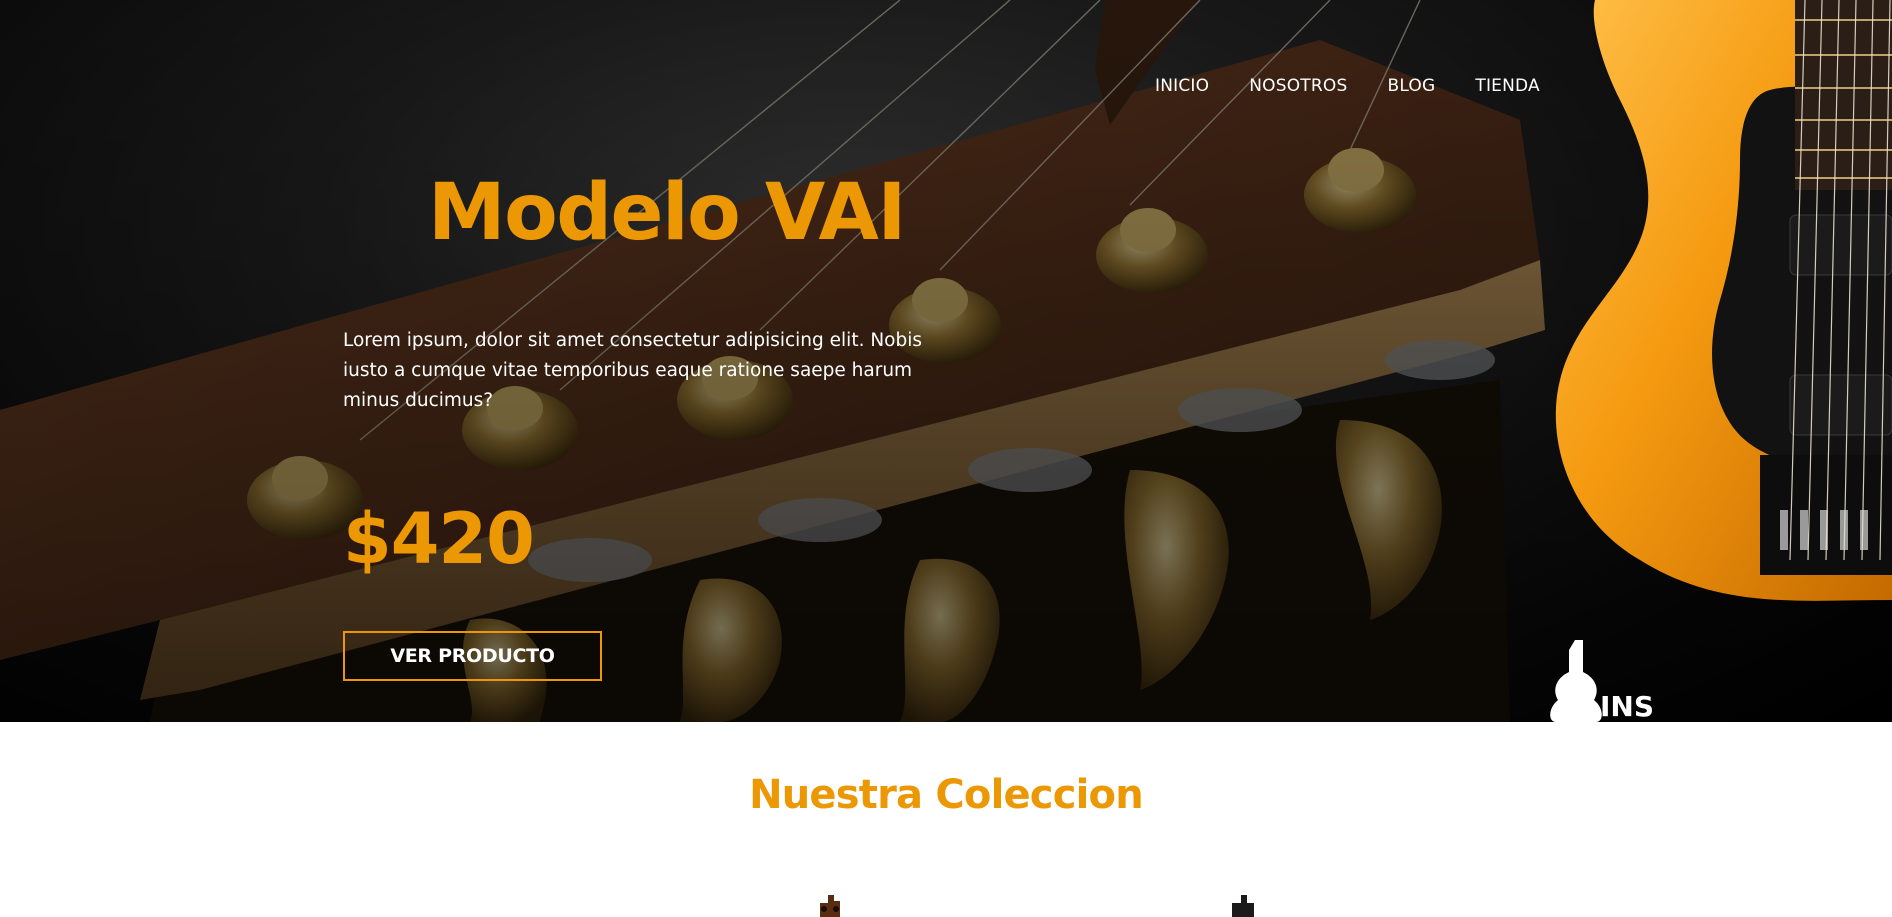 The height and width of the screenshot is (917, 1892). I want to click on brand-label: INS, so click(1627, 706).